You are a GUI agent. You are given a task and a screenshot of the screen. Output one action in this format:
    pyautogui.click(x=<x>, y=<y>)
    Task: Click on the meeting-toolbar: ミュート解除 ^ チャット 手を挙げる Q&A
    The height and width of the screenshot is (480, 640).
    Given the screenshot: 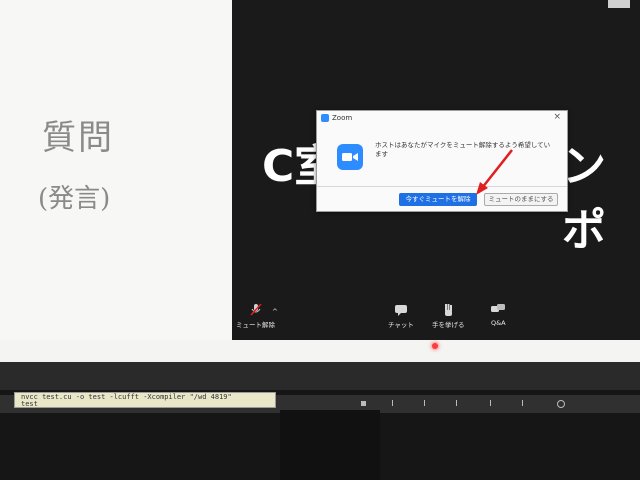 What is the action you would take?
    pyautogui.click(x=436, y=319)
    